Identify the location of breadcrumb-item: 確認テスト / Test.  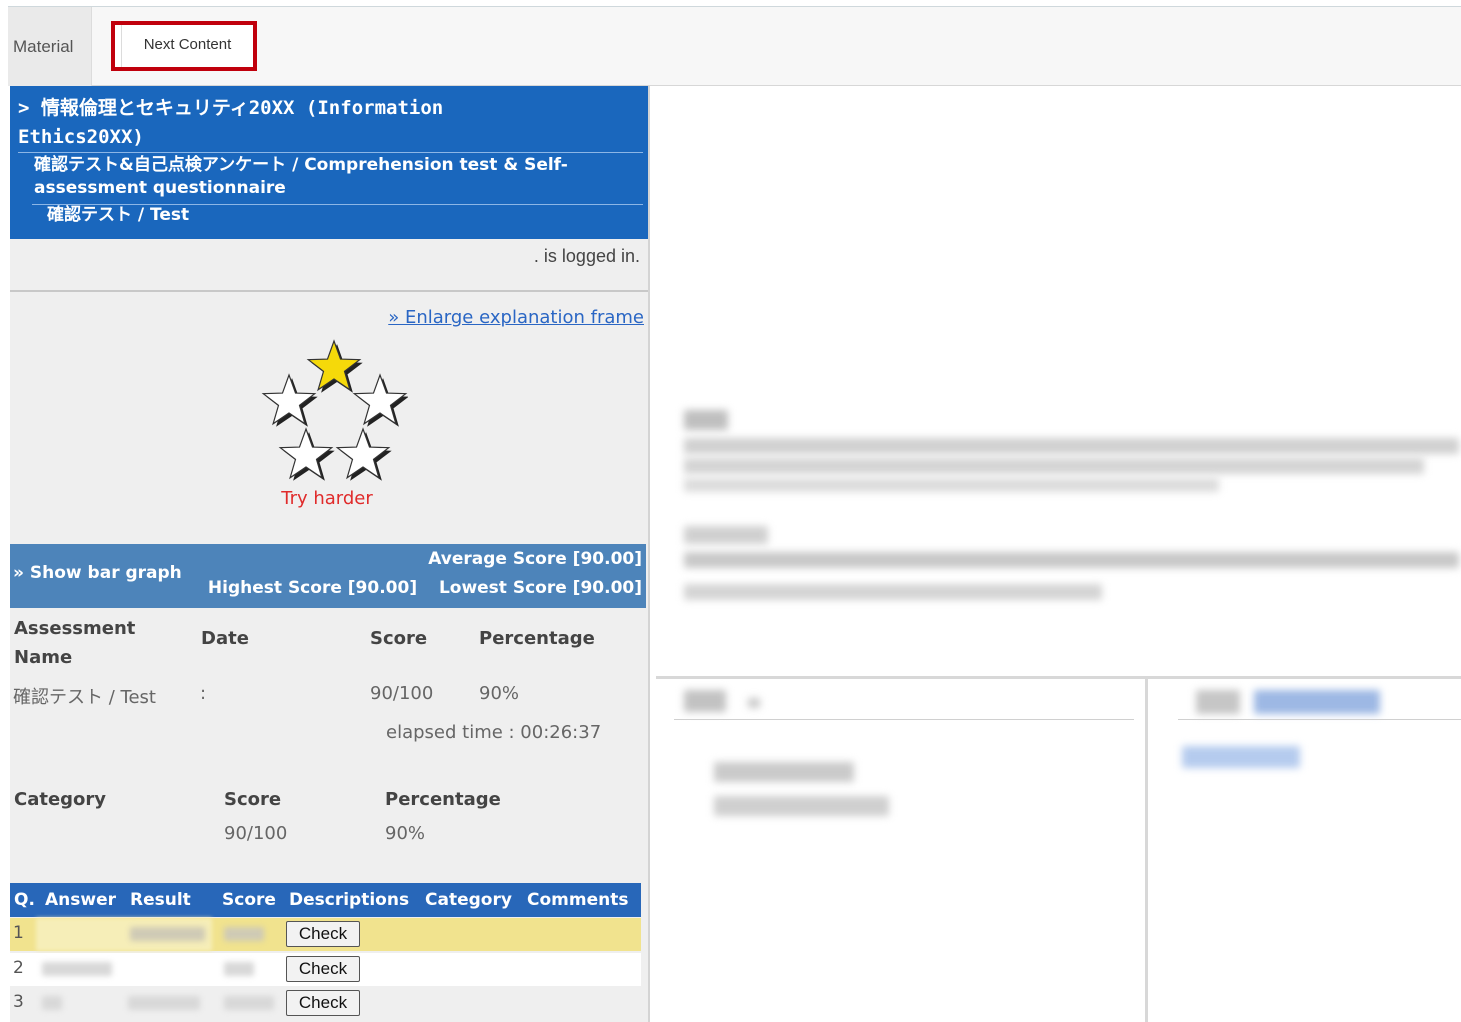
(118, 215).